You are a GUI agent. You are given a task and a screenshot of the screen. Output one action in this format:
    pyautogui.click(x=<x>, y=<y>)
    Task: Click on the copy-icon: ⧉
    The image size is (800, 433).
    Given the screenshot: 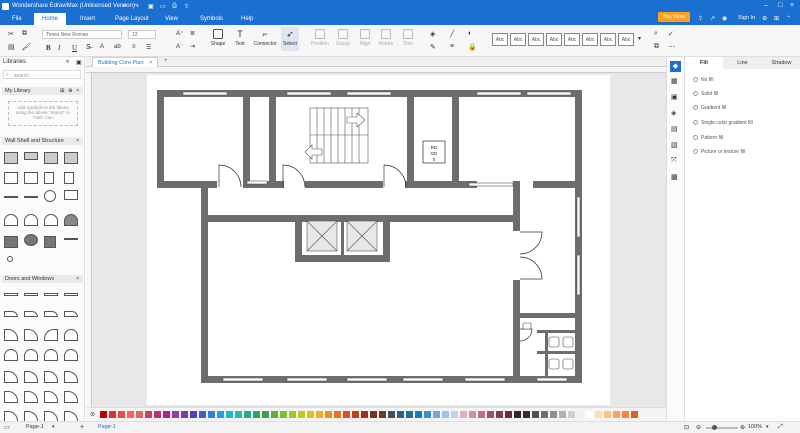 What is the action you would take?
    pyautogui.click(x=24, y=34)
    